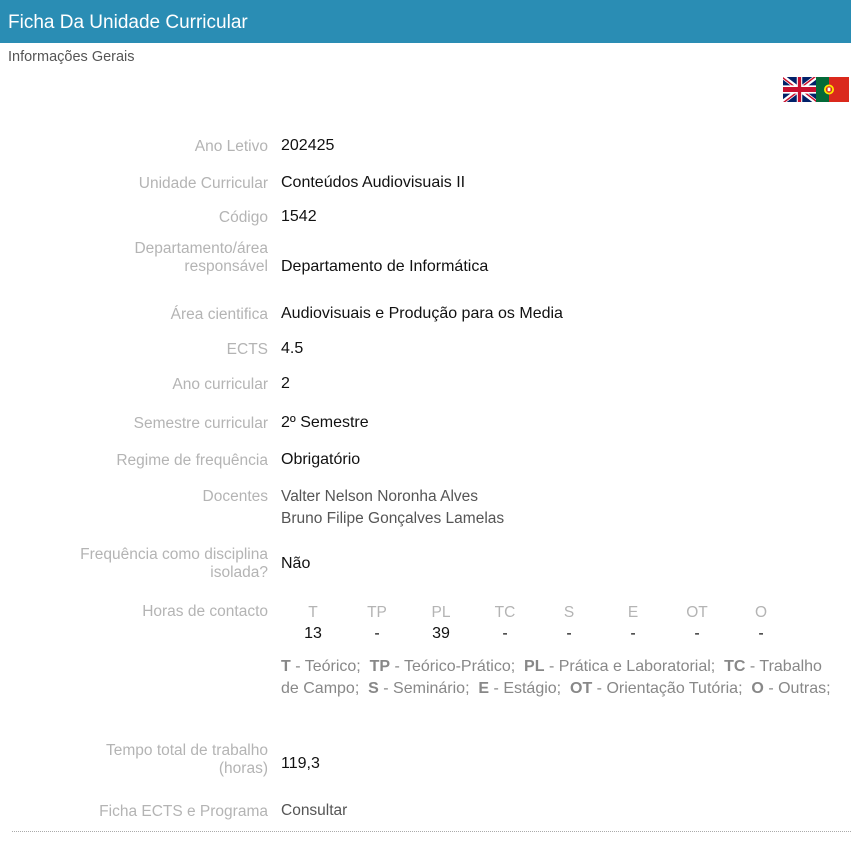  What do you see at coordinates (569, 612) in the screenshot?
I see `hours-col-header: S` at bounding box center [569, 612].